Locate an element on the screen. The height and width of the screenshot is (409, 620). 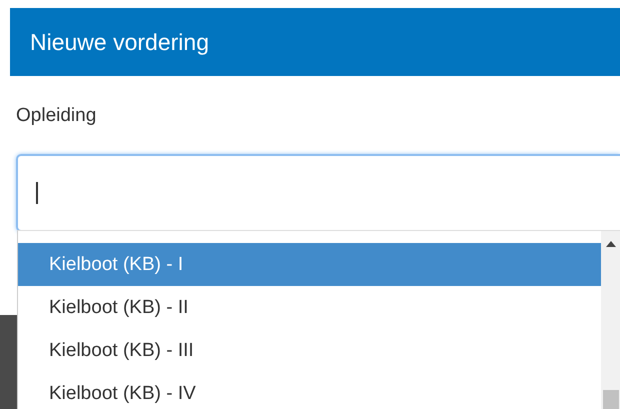
scrollbar-thumb is located at coordinates (611, 399).